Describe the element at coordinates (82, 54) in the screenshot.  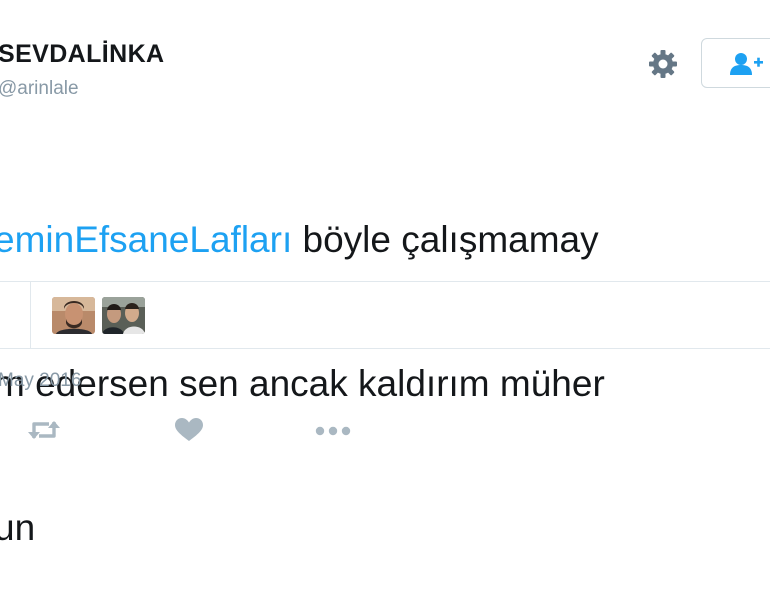
I see `display-name: SEVDALİNKA` at that location.